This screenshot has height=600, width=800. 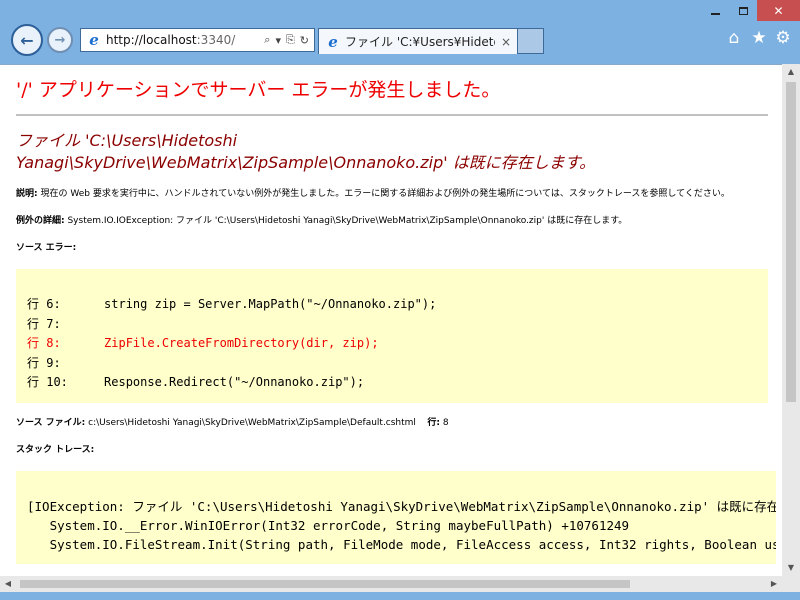 What do you see at coordinates (396, 248) in the screenshot?
I see `source-error-heading: ソース エラー:` at bounding box center [396, 248].